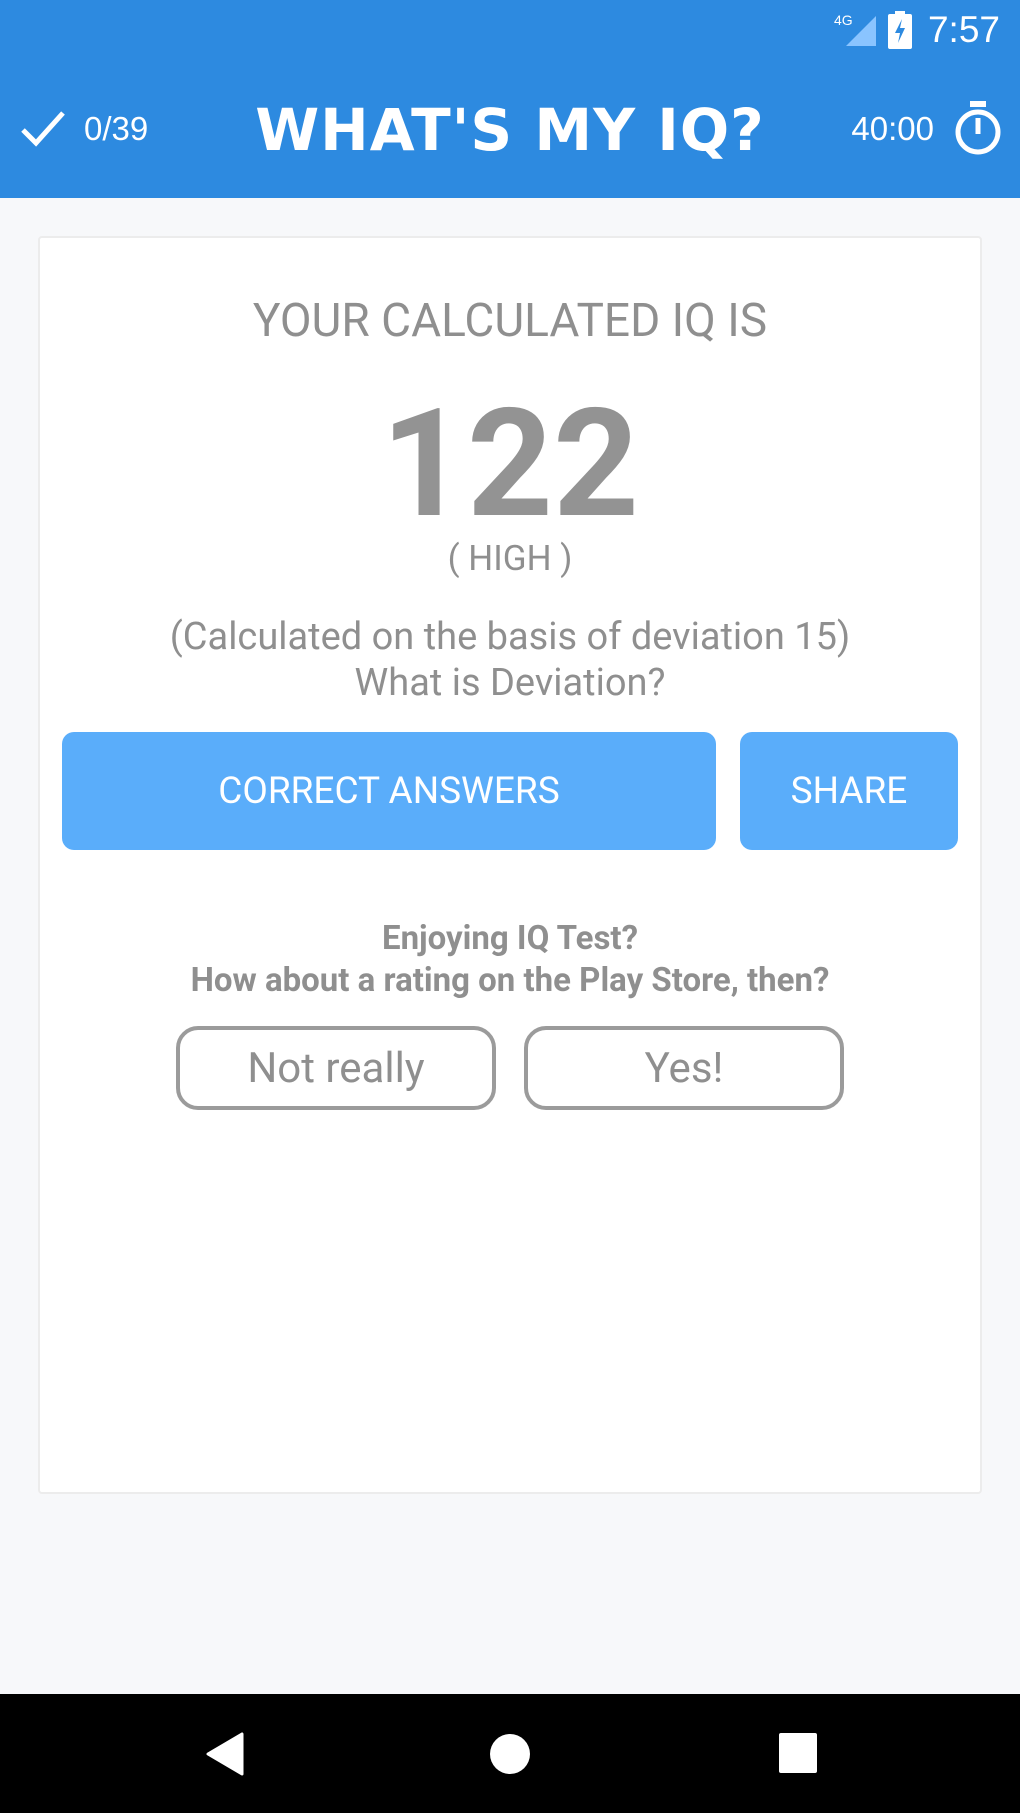  I want to click on iq-level: ( HIGH ), so click(510, 558).